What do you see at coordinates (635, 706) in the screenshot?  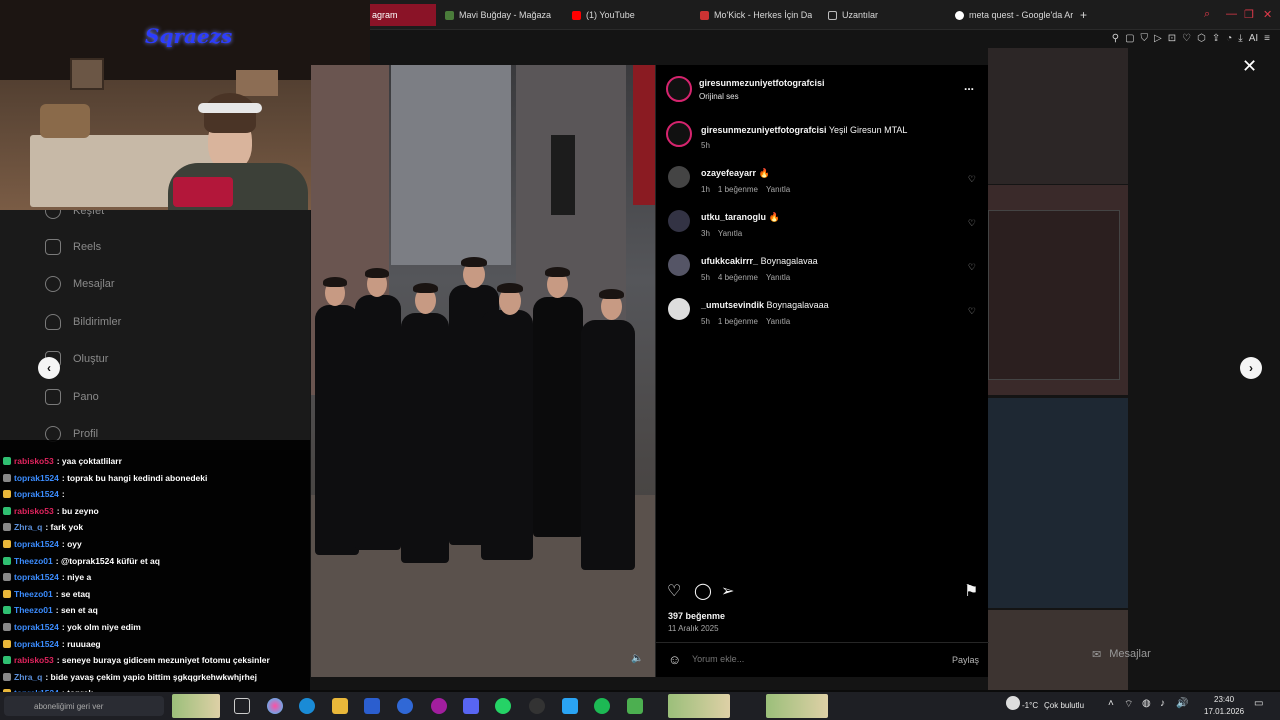 I see `minecraft-icon` at bounding box center [635, 706].